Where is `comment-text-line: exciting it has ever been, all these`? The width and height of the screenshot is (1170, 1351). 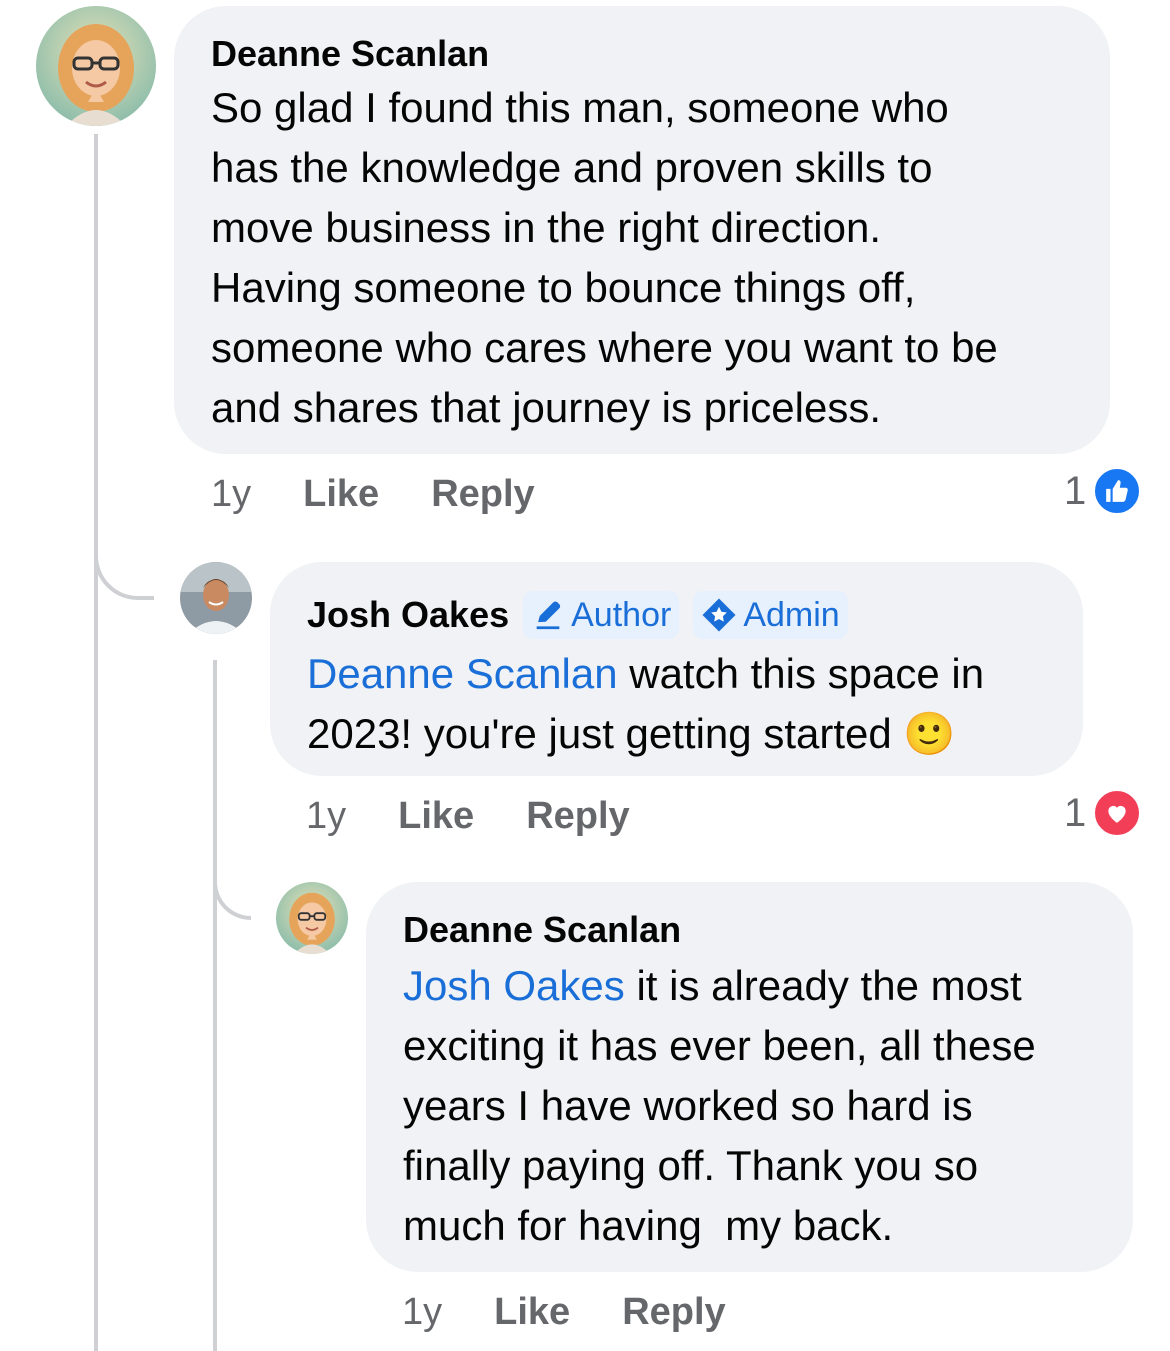
comment-text-line: exciting it has ever been, all these is located at coordinates (719, 1045).